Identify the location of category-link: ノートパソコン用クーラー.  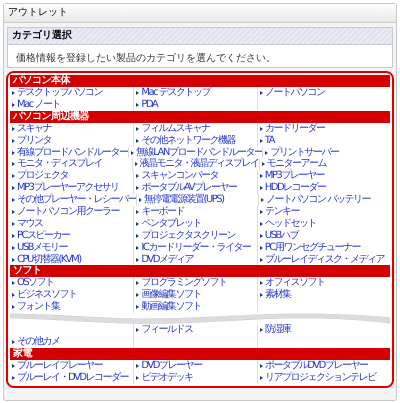
(68, 212).